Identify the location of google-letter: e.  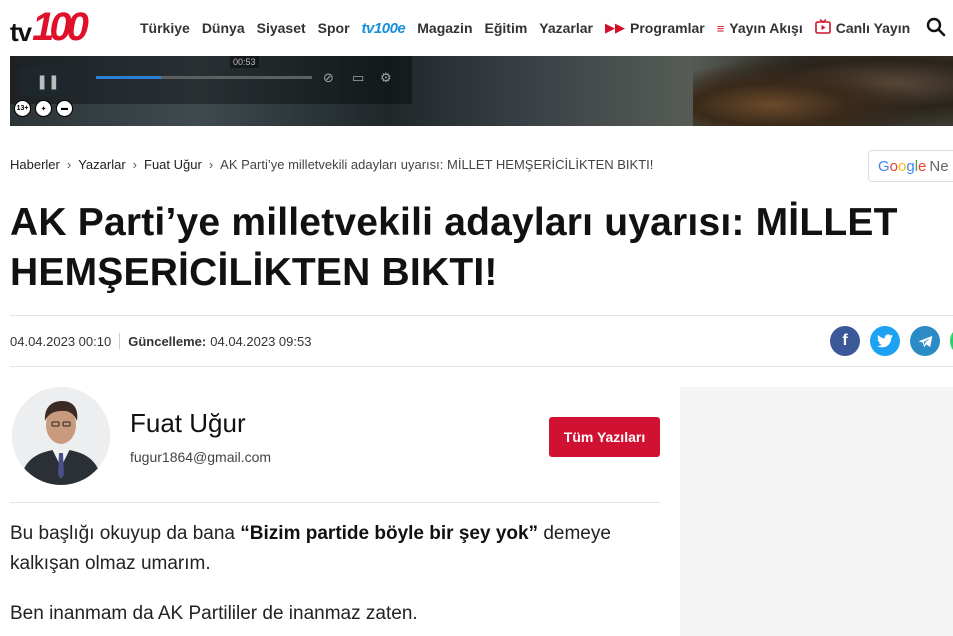
(922, 166).